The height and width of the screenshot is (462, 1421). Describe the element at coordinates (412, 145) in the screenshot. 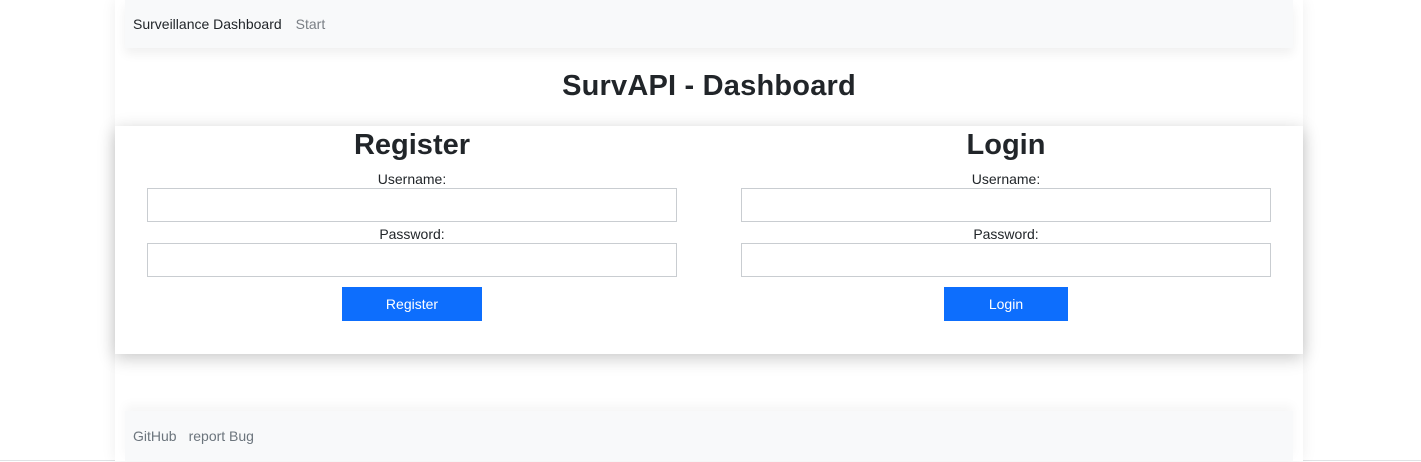

I see `register-title: Register` at that location.